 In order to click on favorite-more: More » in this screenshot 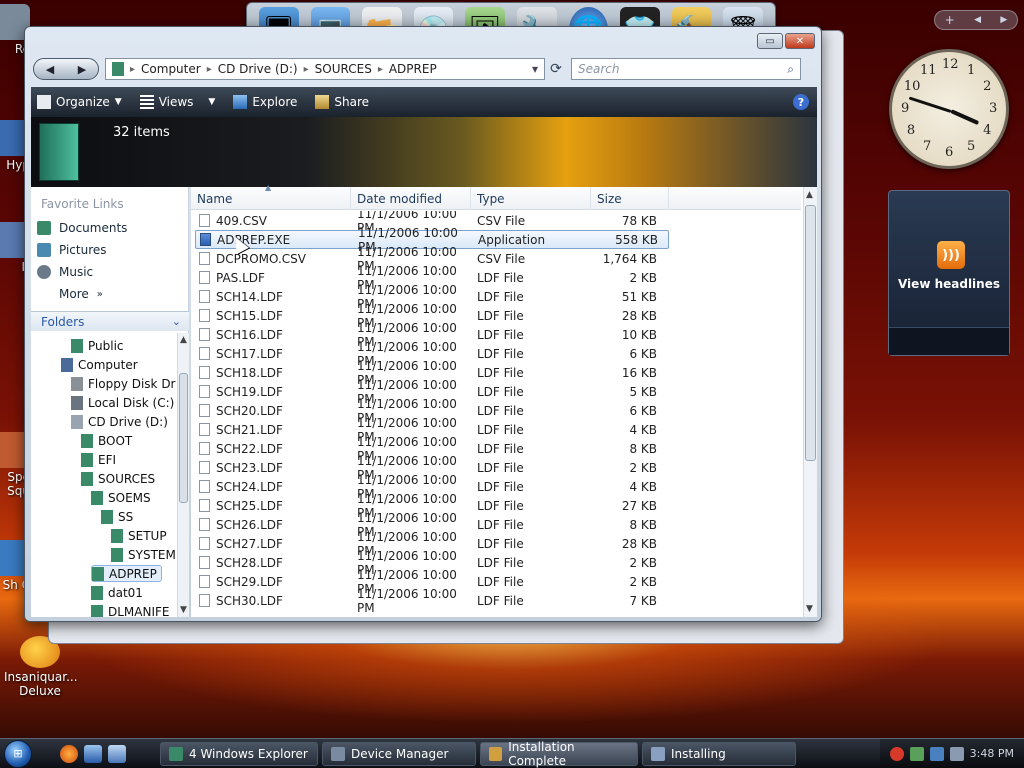, I will do `click(81, 294)`.